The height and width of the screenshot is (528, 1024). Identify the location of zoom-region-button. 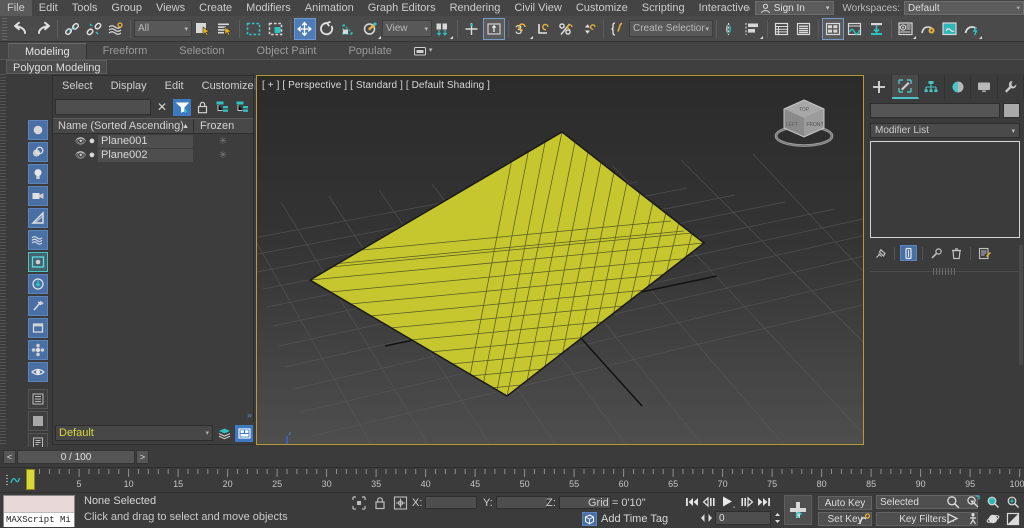
(1012, 502).